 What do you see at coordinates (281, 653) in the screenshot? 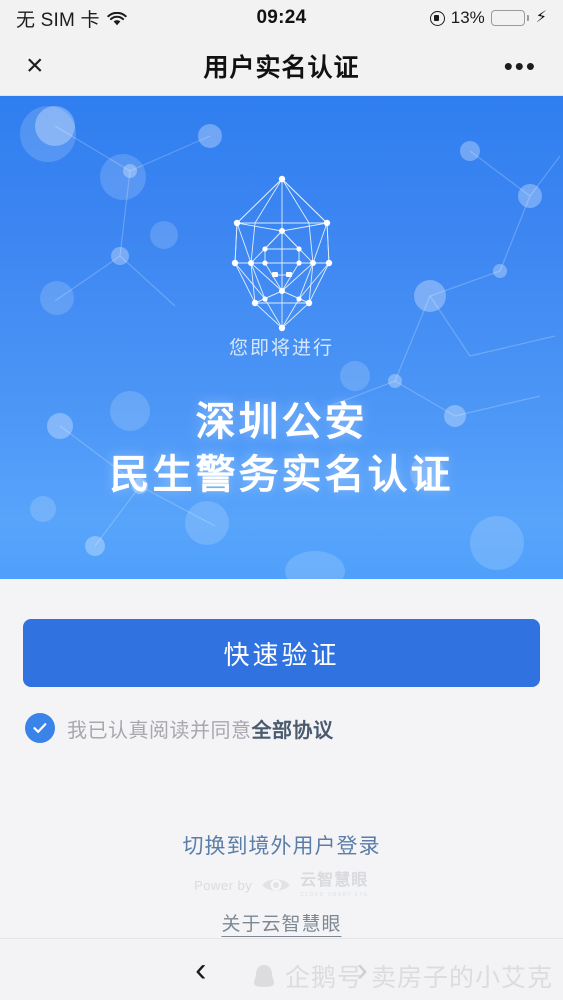
I see `quick-verify-button: 快速验证` at bounding box center [281, 653].